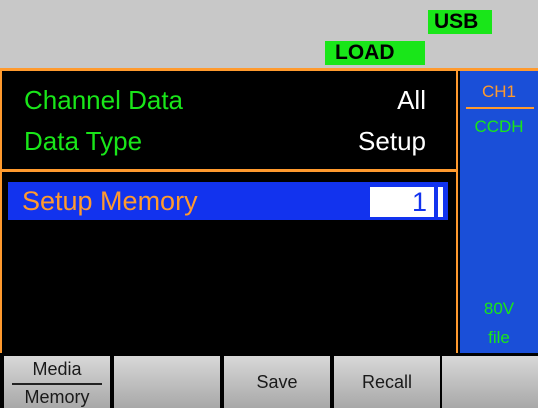 This screenshot has height=408, width=538. Describe the element at coordinates (230, 170) in the screenshot. I see `panel-divider` at that location.